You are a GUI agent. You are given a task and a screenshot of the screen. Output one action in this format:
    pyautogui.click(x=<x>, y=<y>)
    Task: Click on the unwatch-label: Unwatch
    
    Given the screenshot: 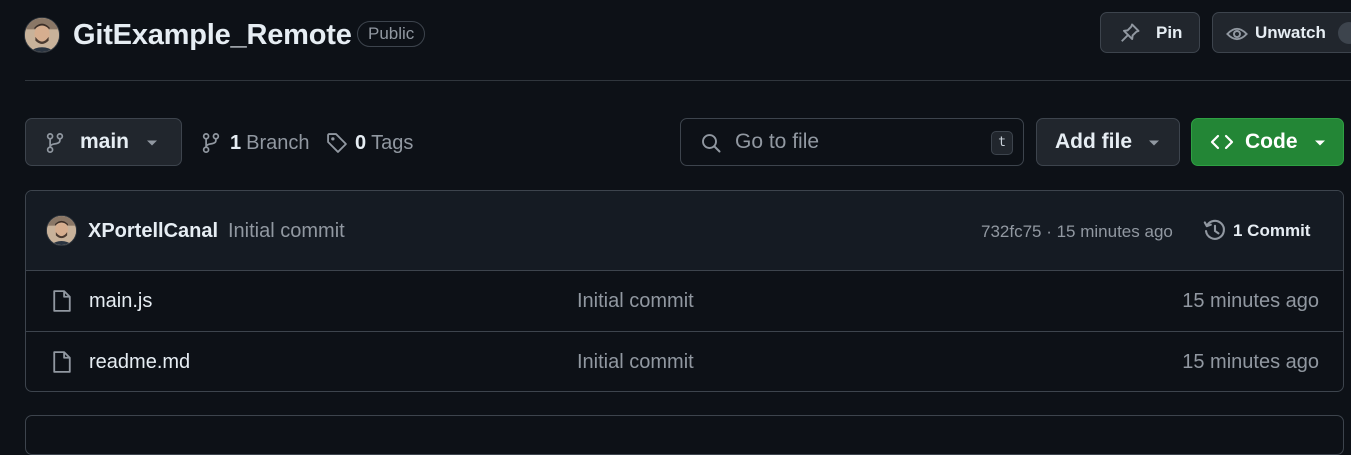 What is the action you would take?
    pyautogui.click(x=1290, y=32)
    